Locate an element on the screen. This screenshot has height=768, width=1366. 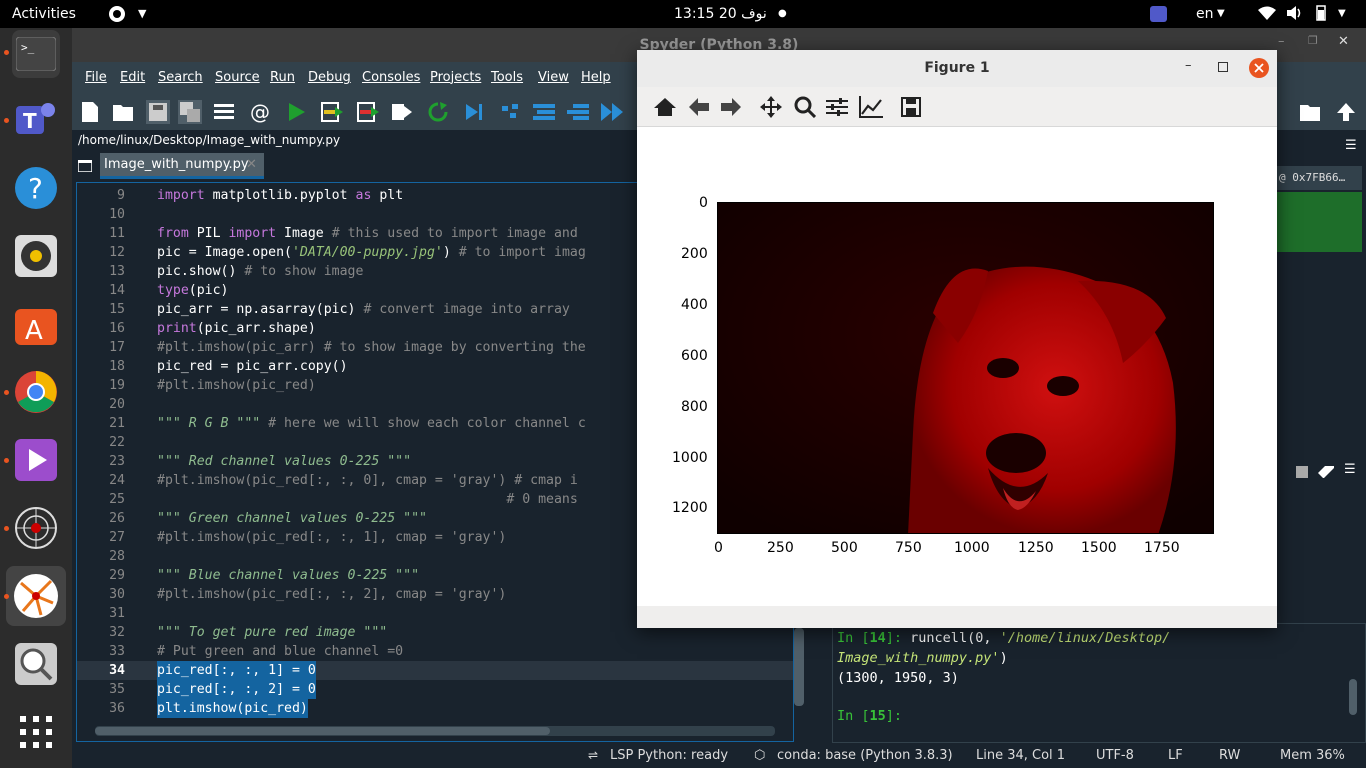
configure-icon is located at coordinates (837, 107).